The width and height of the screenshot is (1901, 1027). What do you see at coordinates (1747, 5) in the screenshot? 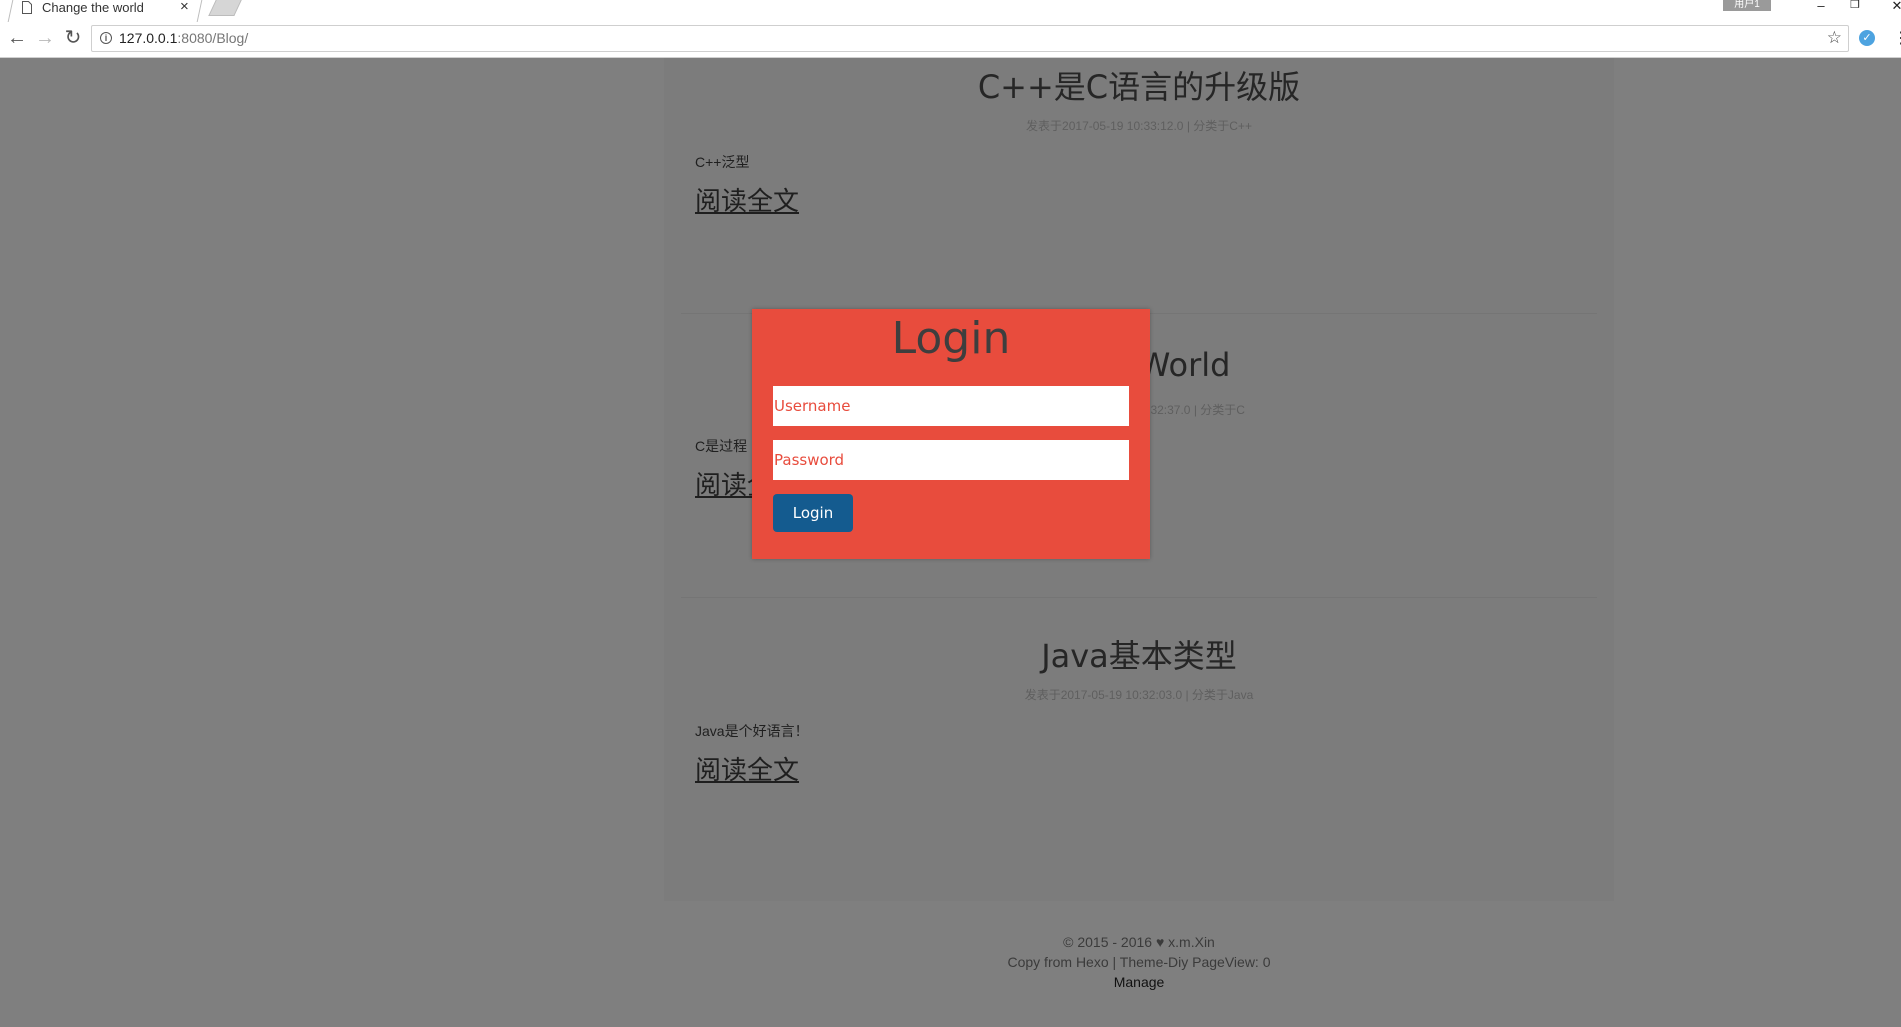
I see `profile-badge: 用户1` at bounding box center [1747, 5].